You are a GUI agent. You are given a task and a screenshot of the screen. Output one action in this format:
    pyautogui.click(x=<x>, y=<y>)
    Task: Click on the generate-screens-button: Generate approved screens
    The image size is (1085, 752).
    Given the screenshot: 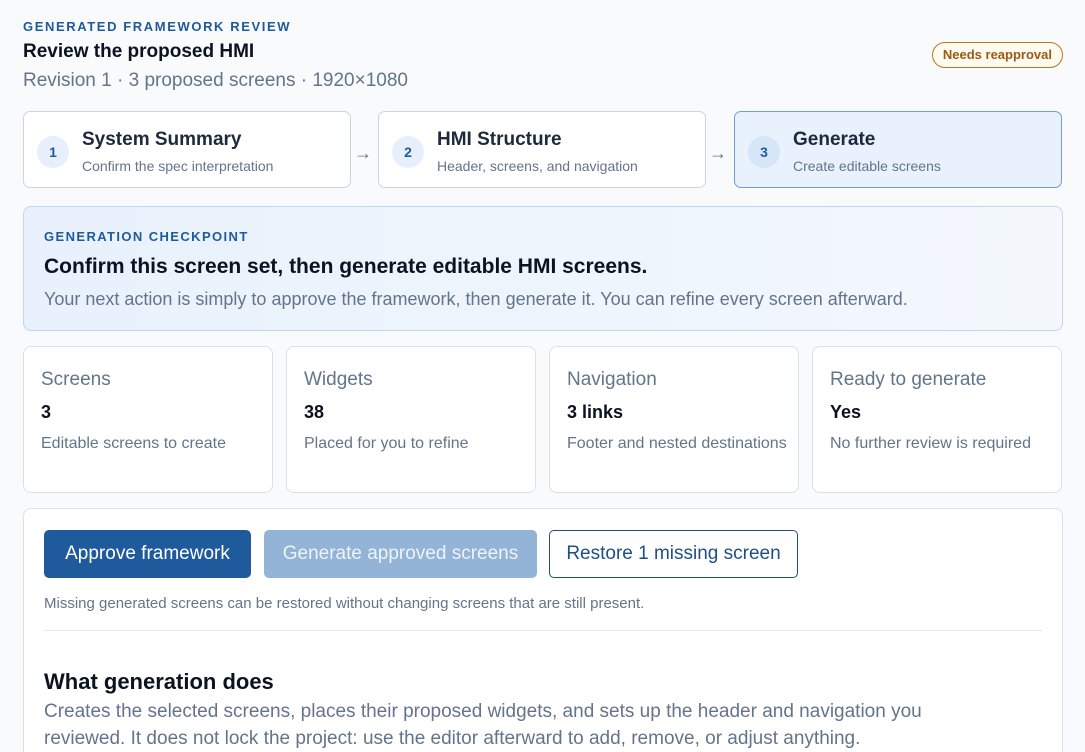 What is the action you would take?
    pyautogui.click(x=400, y=554)
    